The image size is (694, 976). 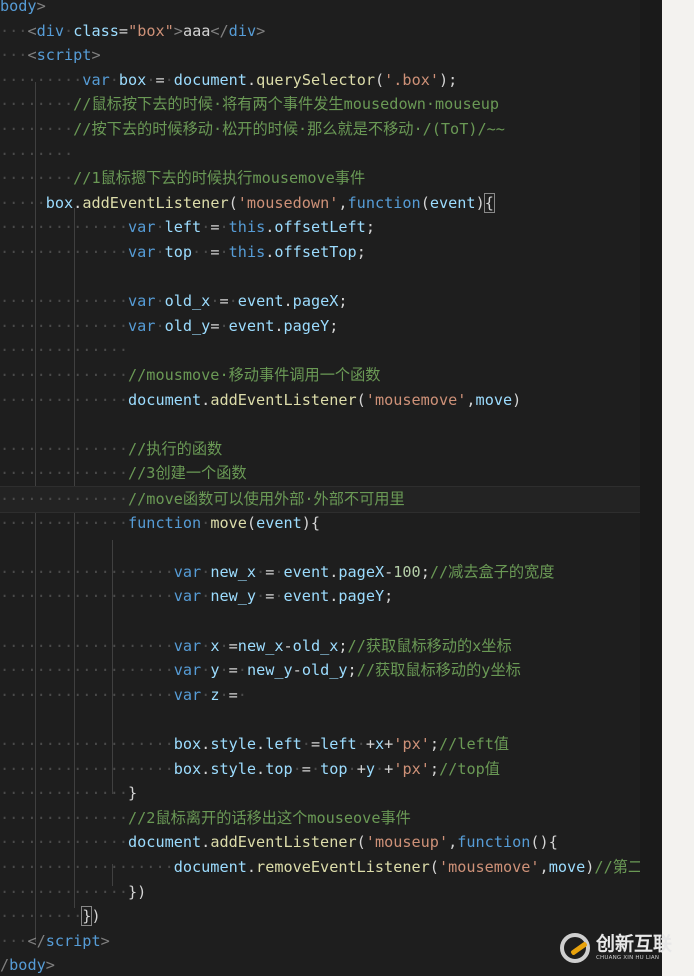 What do you see at coordinates (151, 30) in the screenshot?
I see `code-token-str: "box"` at bounding box center [151, 30].